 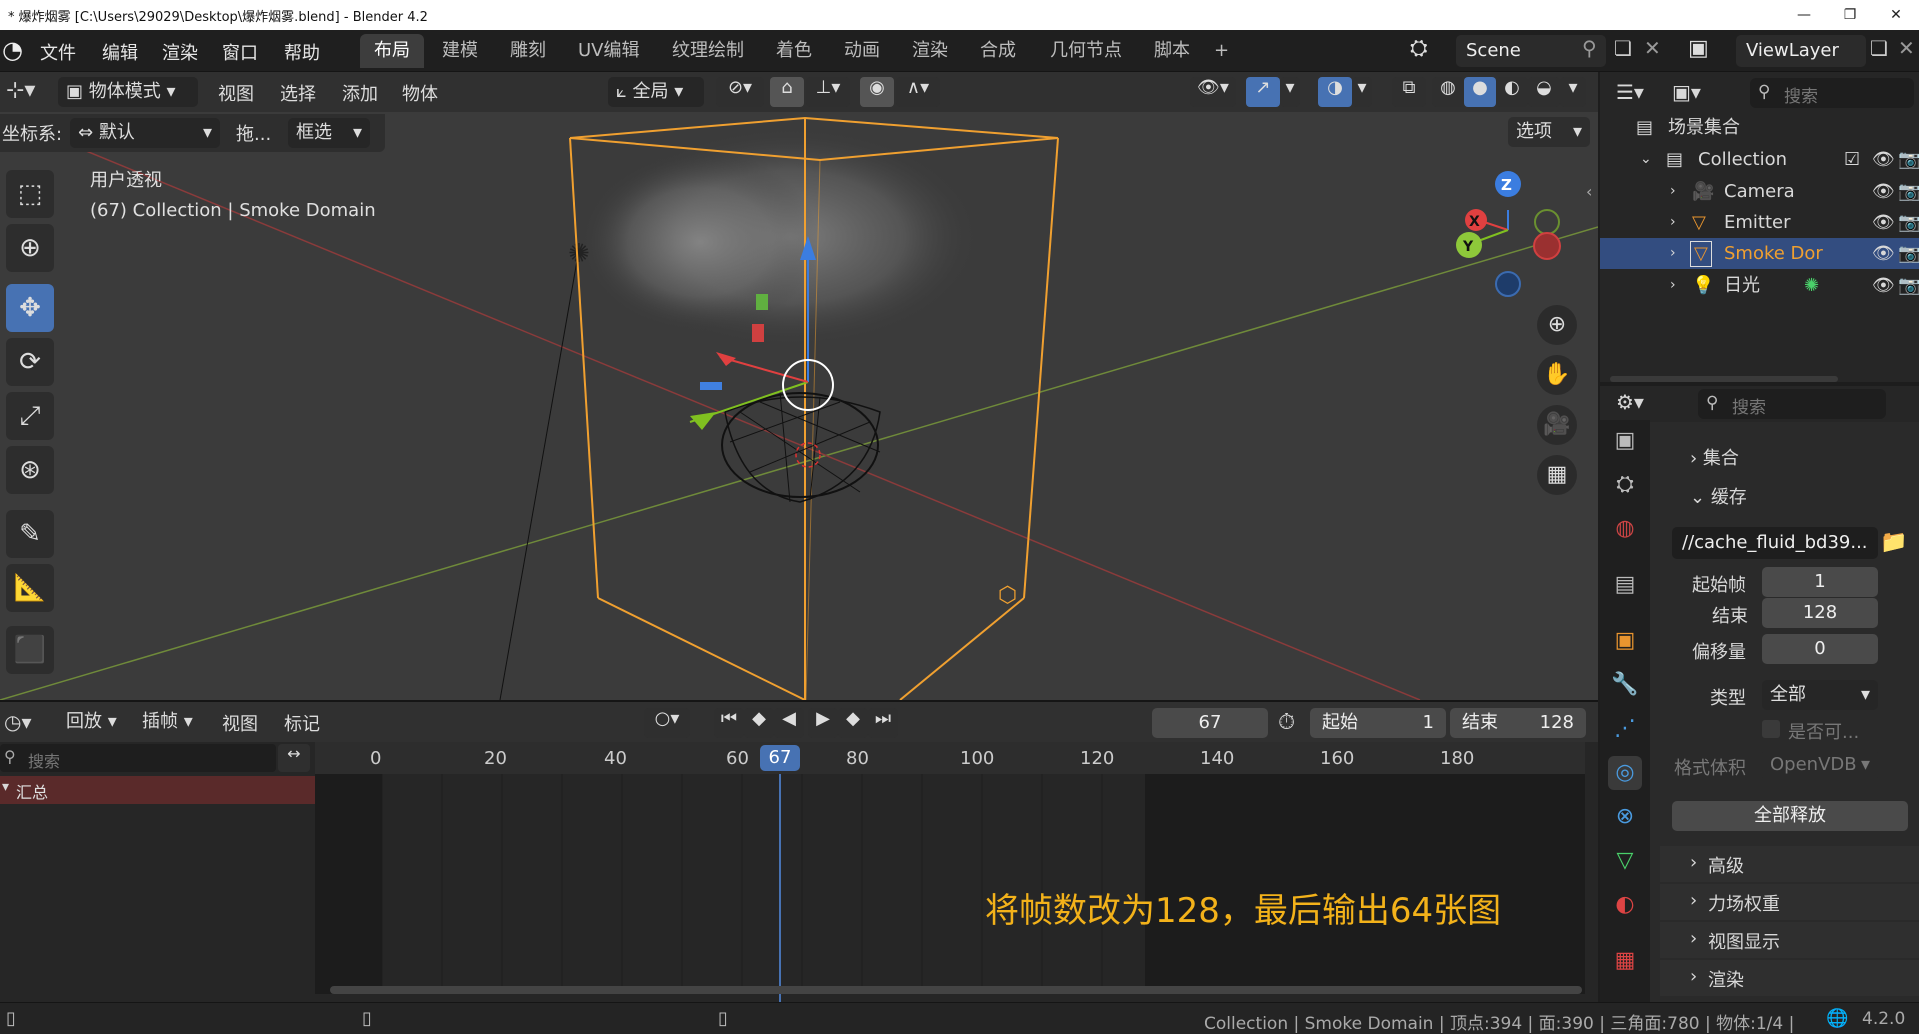 I want to click on summary-channel: ▾ 汇总, so click(x=157, y=790).